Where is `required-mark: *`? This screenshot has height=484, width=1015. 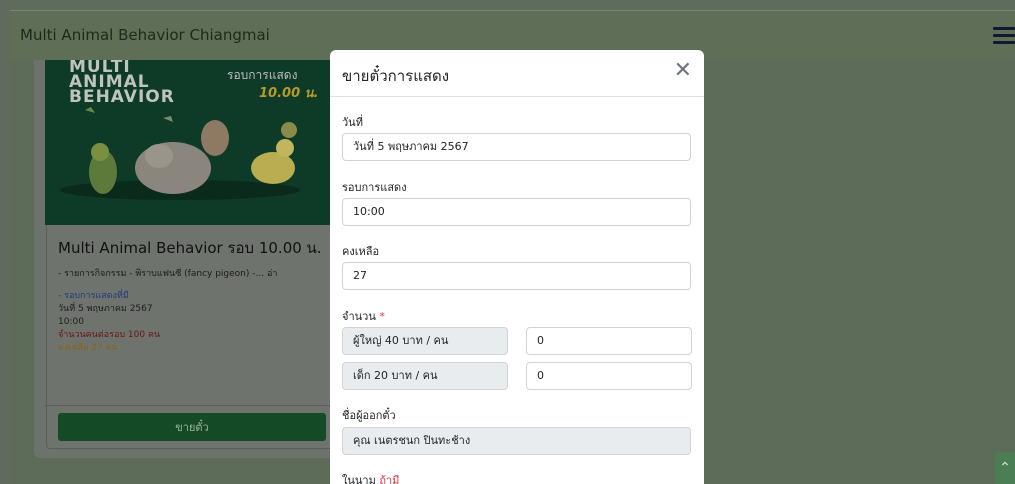
required-mark: * is located at coordinates (382, 316).